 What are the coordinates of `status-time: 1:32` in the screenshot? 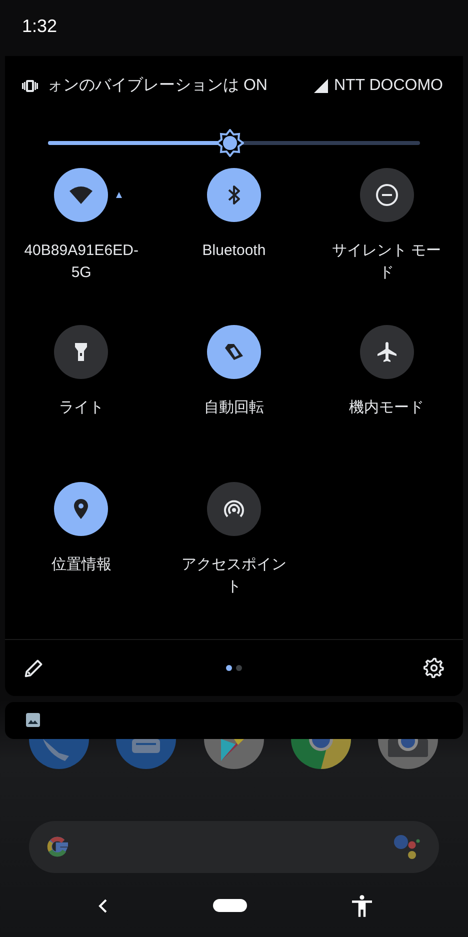 It's located at (40, 27).